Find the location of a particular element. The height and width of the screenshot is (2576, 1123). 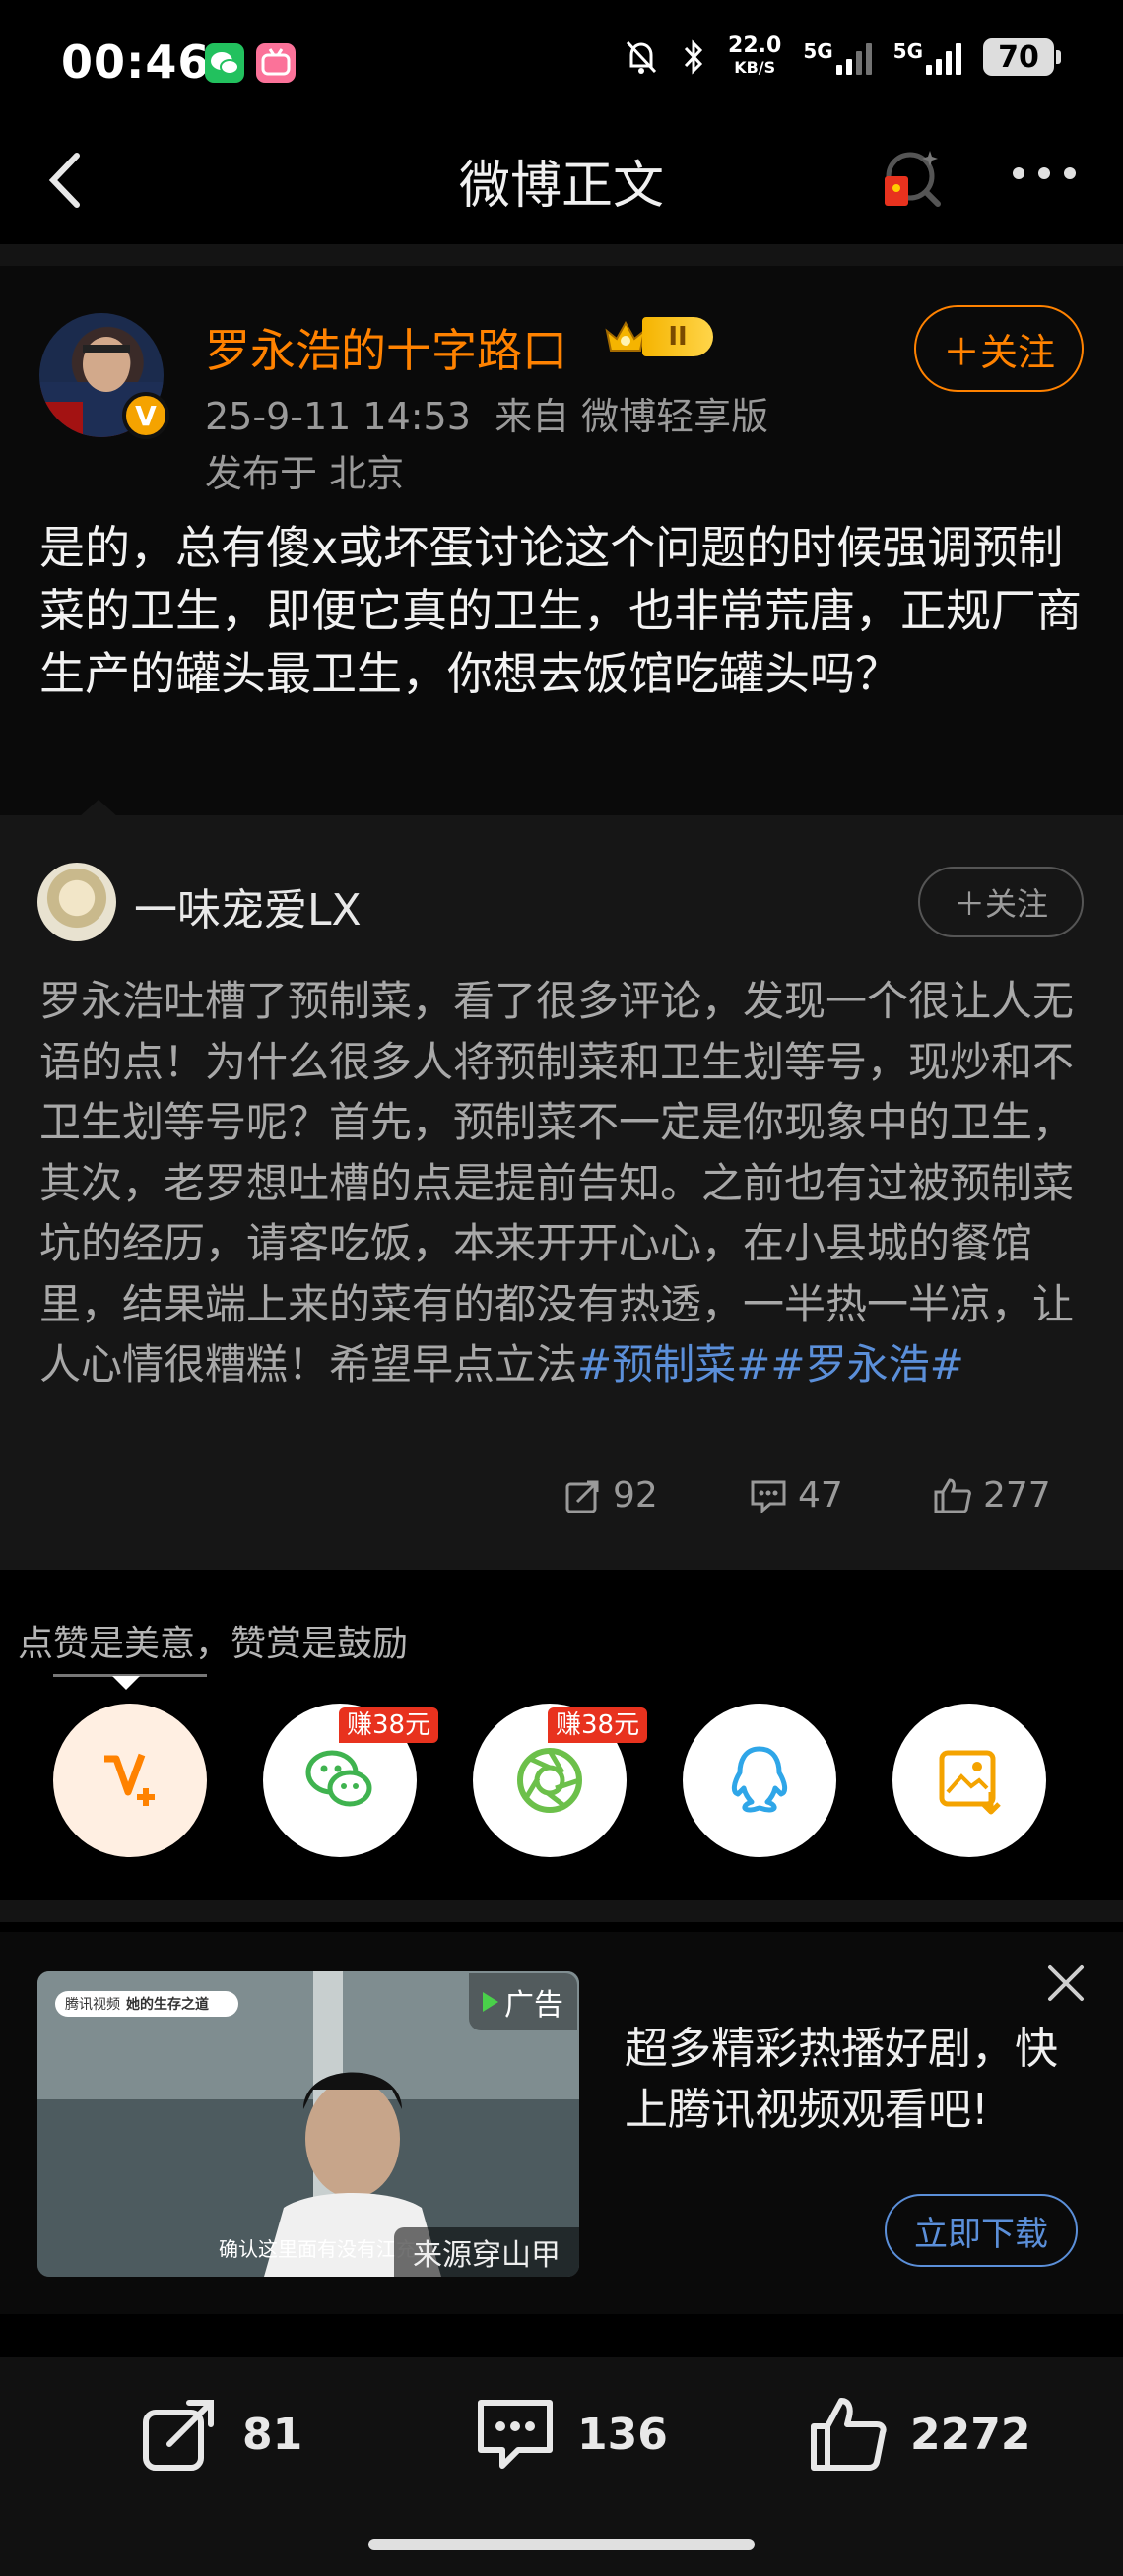

post-meta: 25-9-11 14:53 来自 微博轻享版 is located at coordinates (486, 413).